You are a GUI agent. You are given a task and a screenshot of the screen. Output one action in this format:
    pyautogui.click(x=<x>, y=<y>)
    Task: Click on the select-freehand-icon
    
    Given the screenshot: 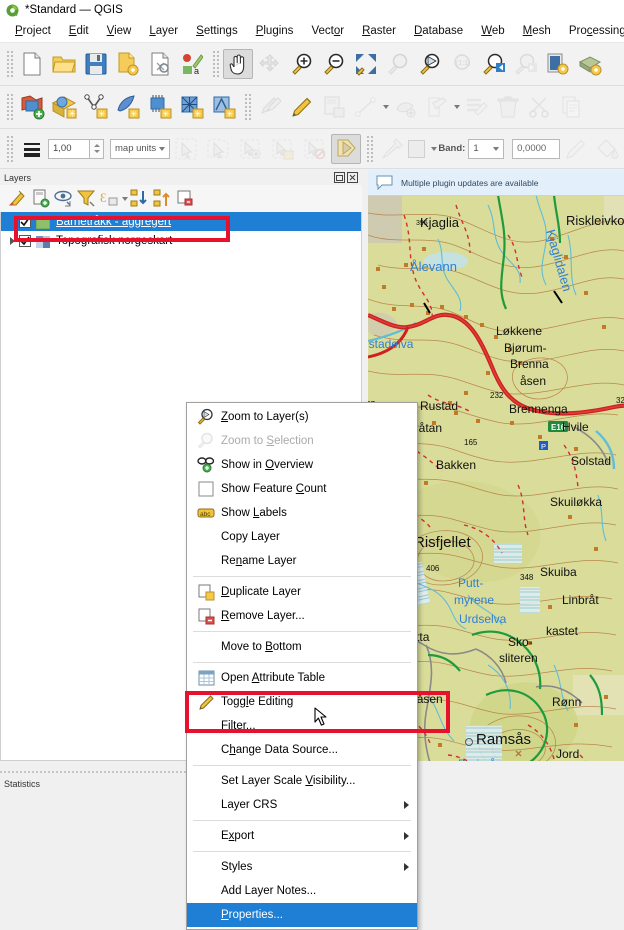 What is the action you would take?
    pyautogui.click(x=218, y=149)
    